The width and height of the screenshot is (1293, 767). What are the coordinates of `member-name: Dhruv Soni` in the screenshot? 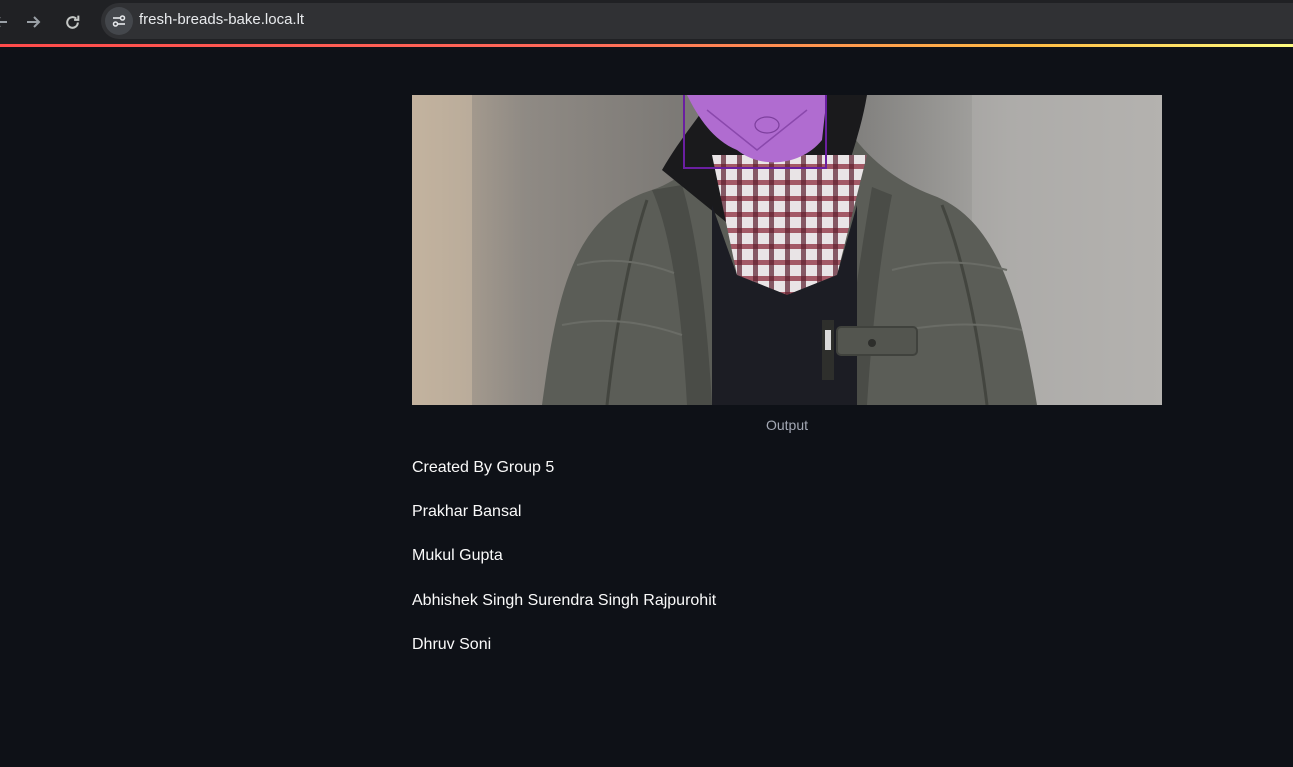 It's located at (452, 644).